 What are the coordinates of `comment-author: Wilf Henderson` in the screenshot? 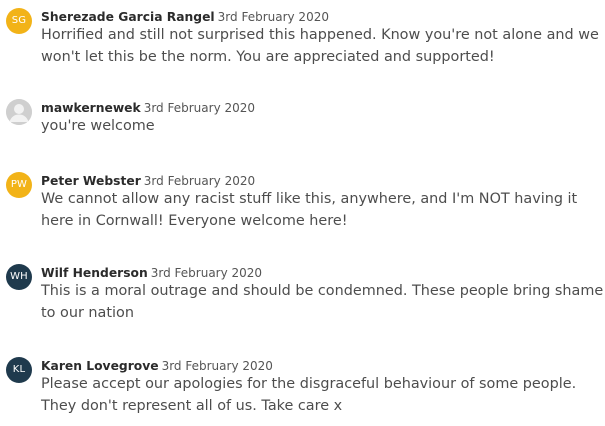 It's located at (94, 273).